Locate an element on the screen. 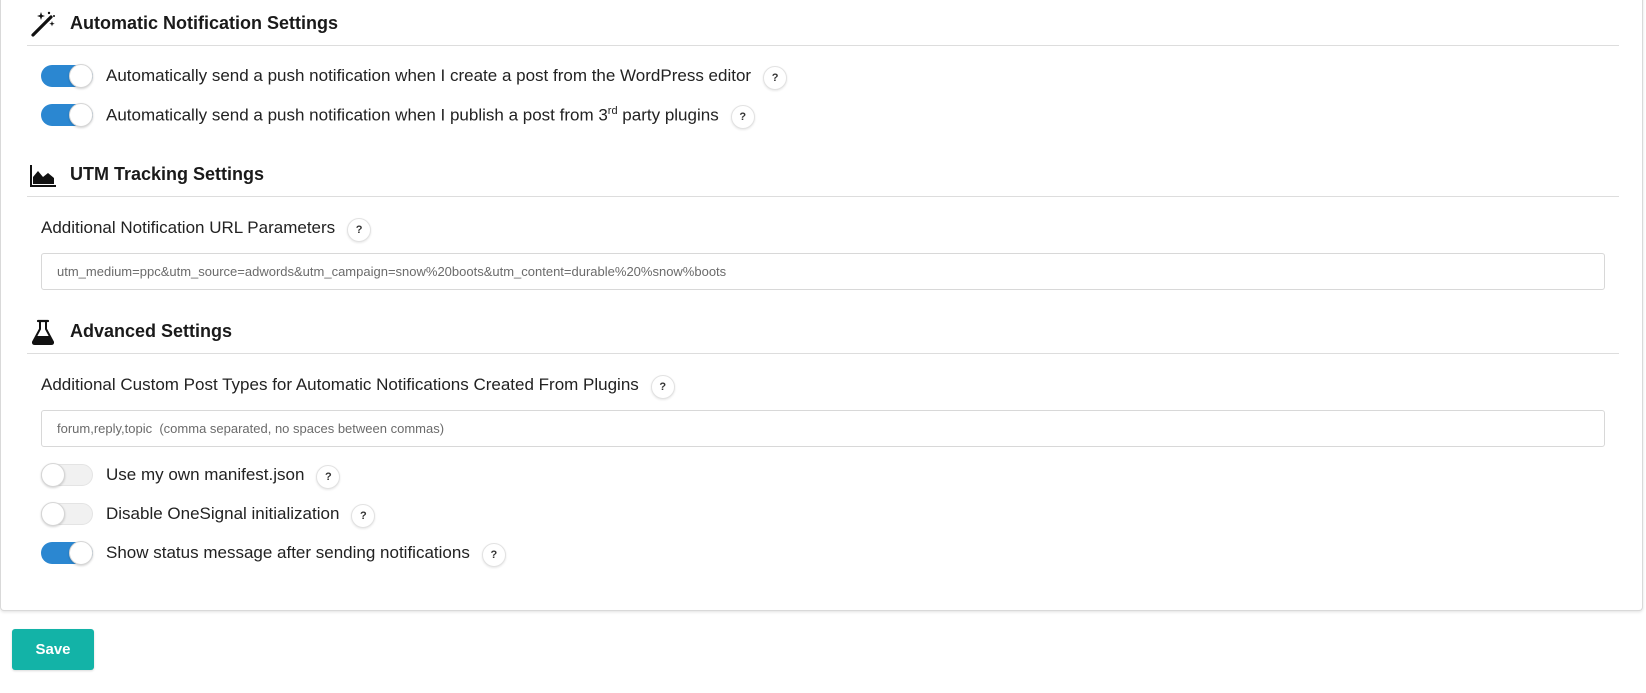  magic-wand-icon is located at coordinates (43, 24).